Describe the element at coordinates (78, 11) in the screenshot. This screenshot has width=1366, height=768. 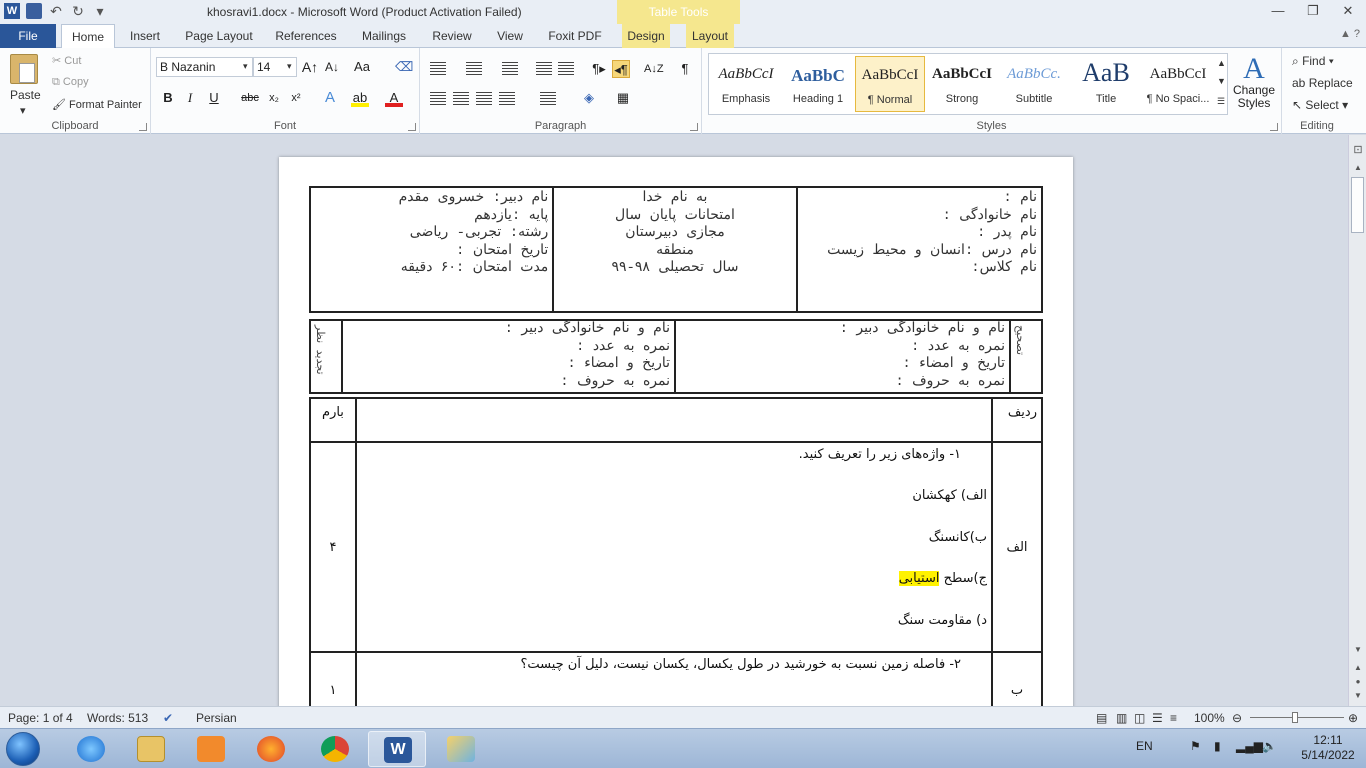
I see `redo-icon: ↻` at that location.